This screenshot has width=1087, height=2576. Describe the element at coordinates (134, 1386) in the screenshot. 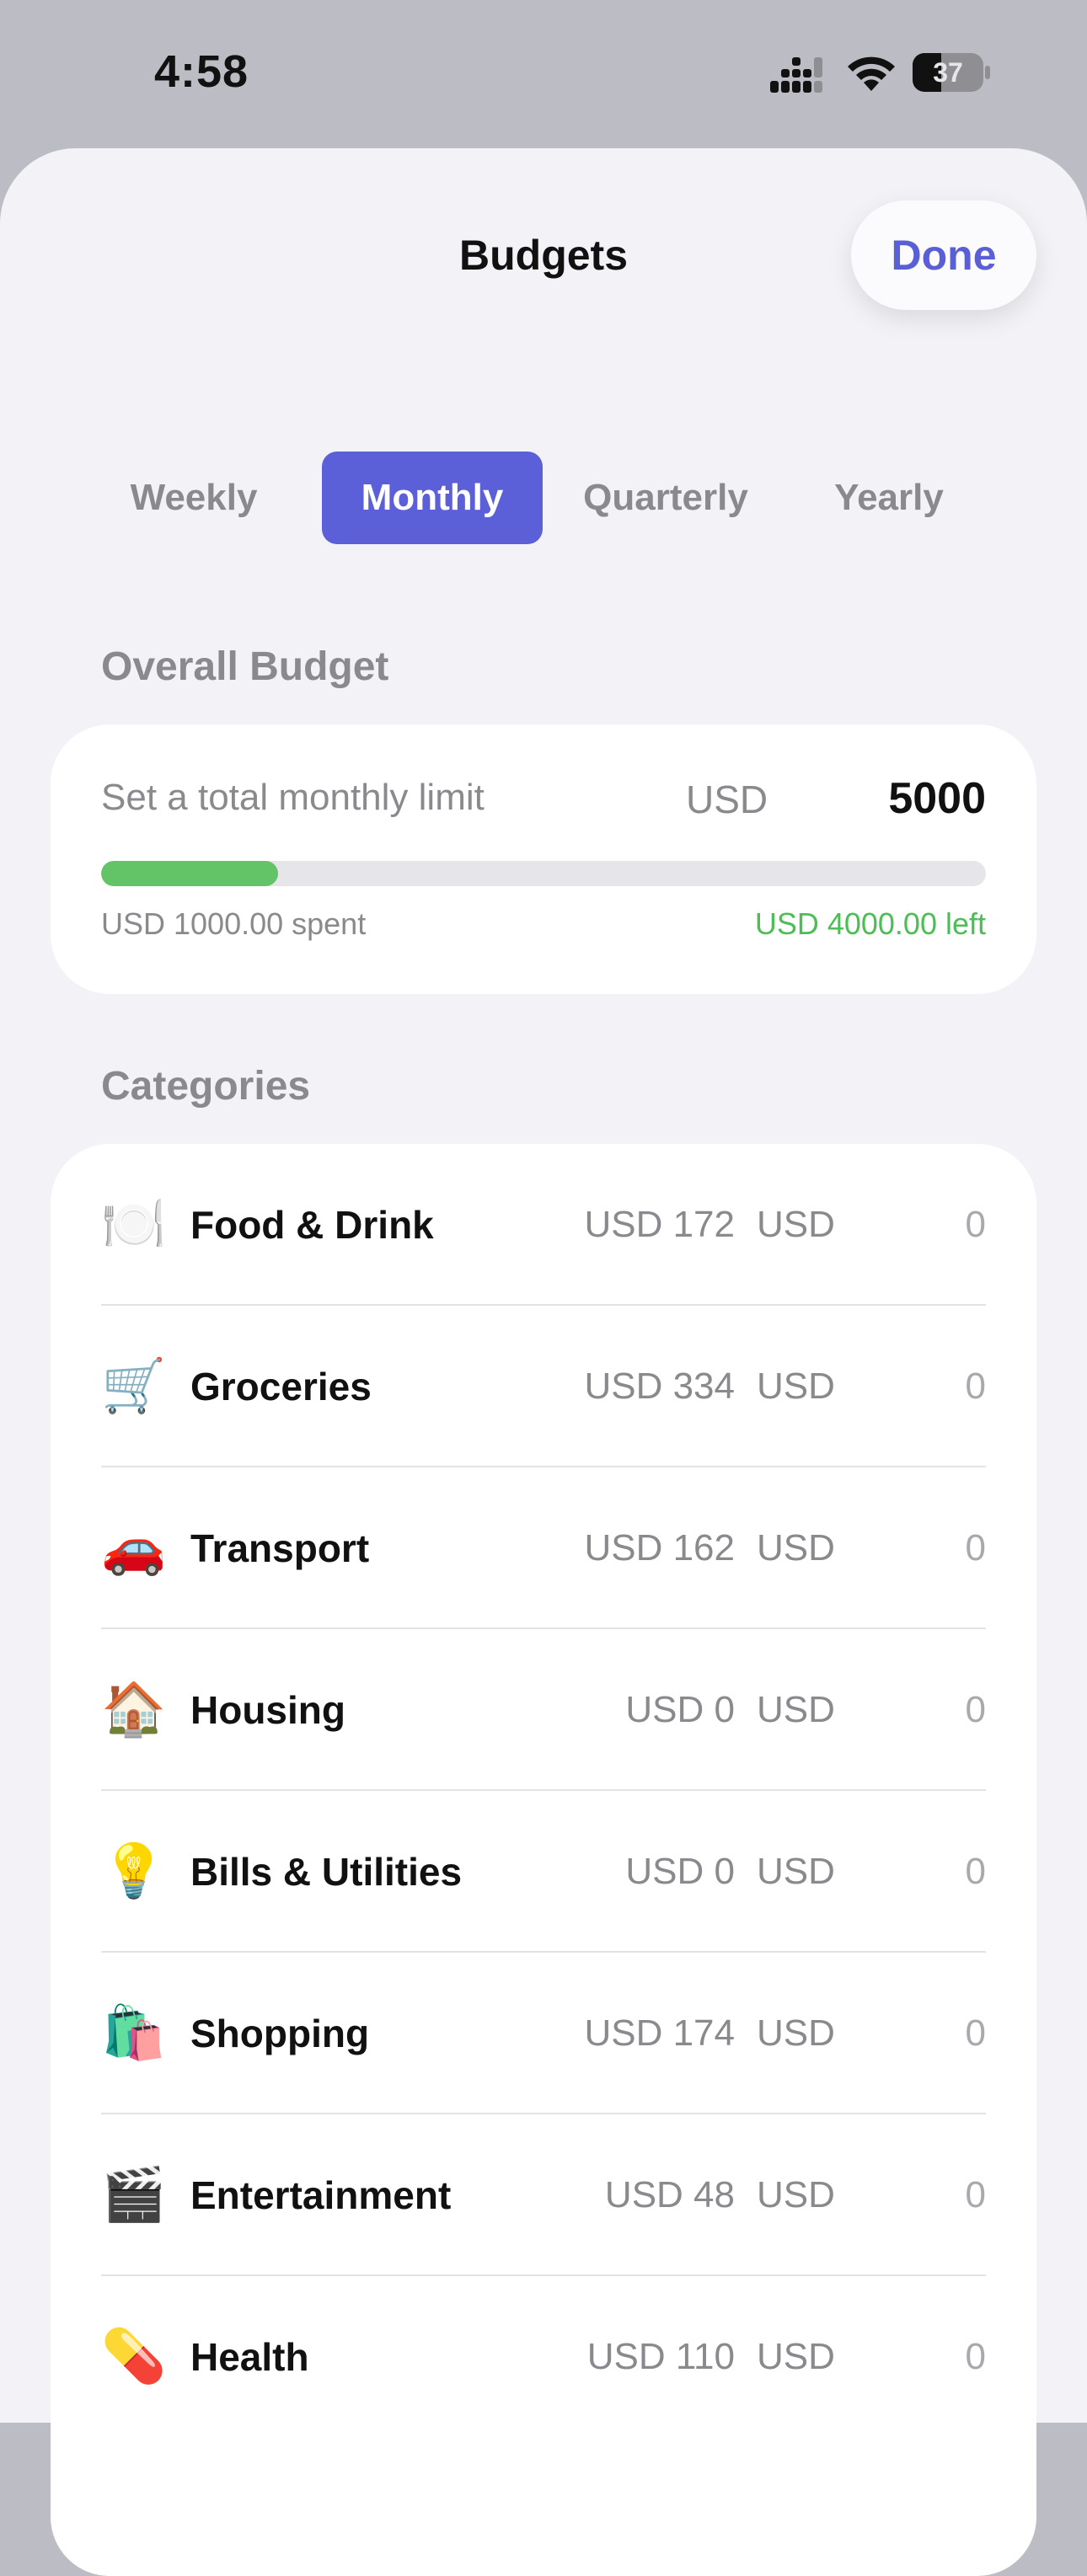

I see `shopping-cart-icon: 🛒` at that location.